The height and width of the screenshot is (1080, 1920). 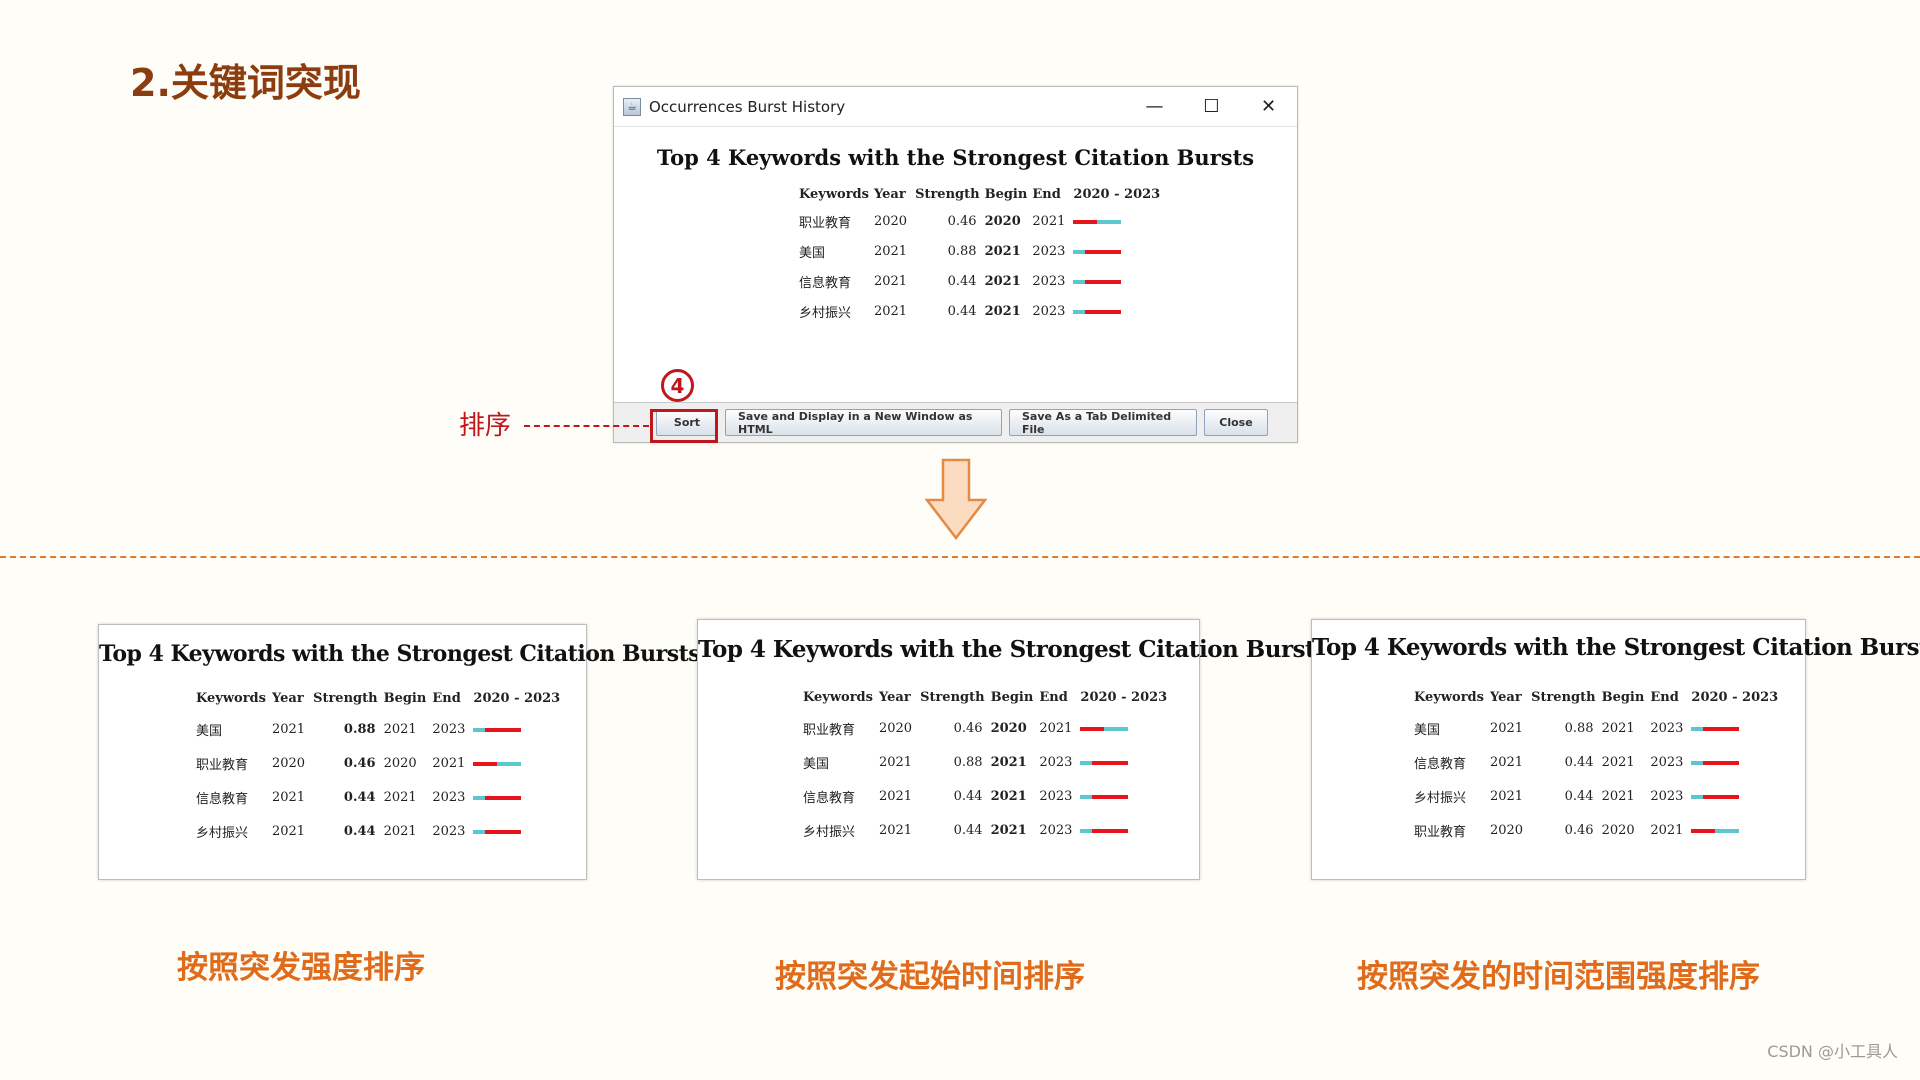 What do you see at coordinates (632, 106) in the screenshot?
I see `java-app-icon: ☕` at bounding box center [632, 106].